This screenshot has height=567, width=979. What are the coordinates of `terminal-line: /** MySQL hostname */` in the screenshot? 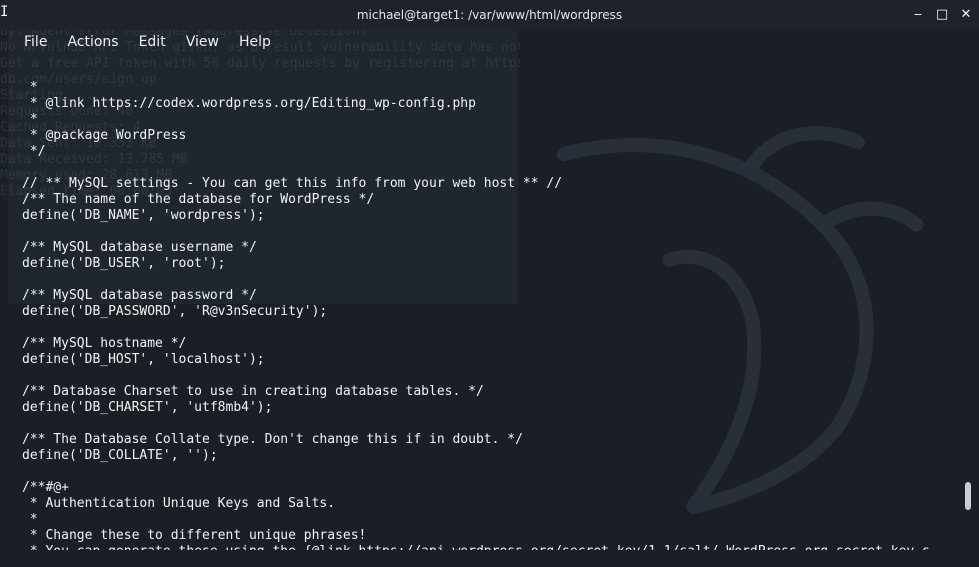 It's located at (104, 343).